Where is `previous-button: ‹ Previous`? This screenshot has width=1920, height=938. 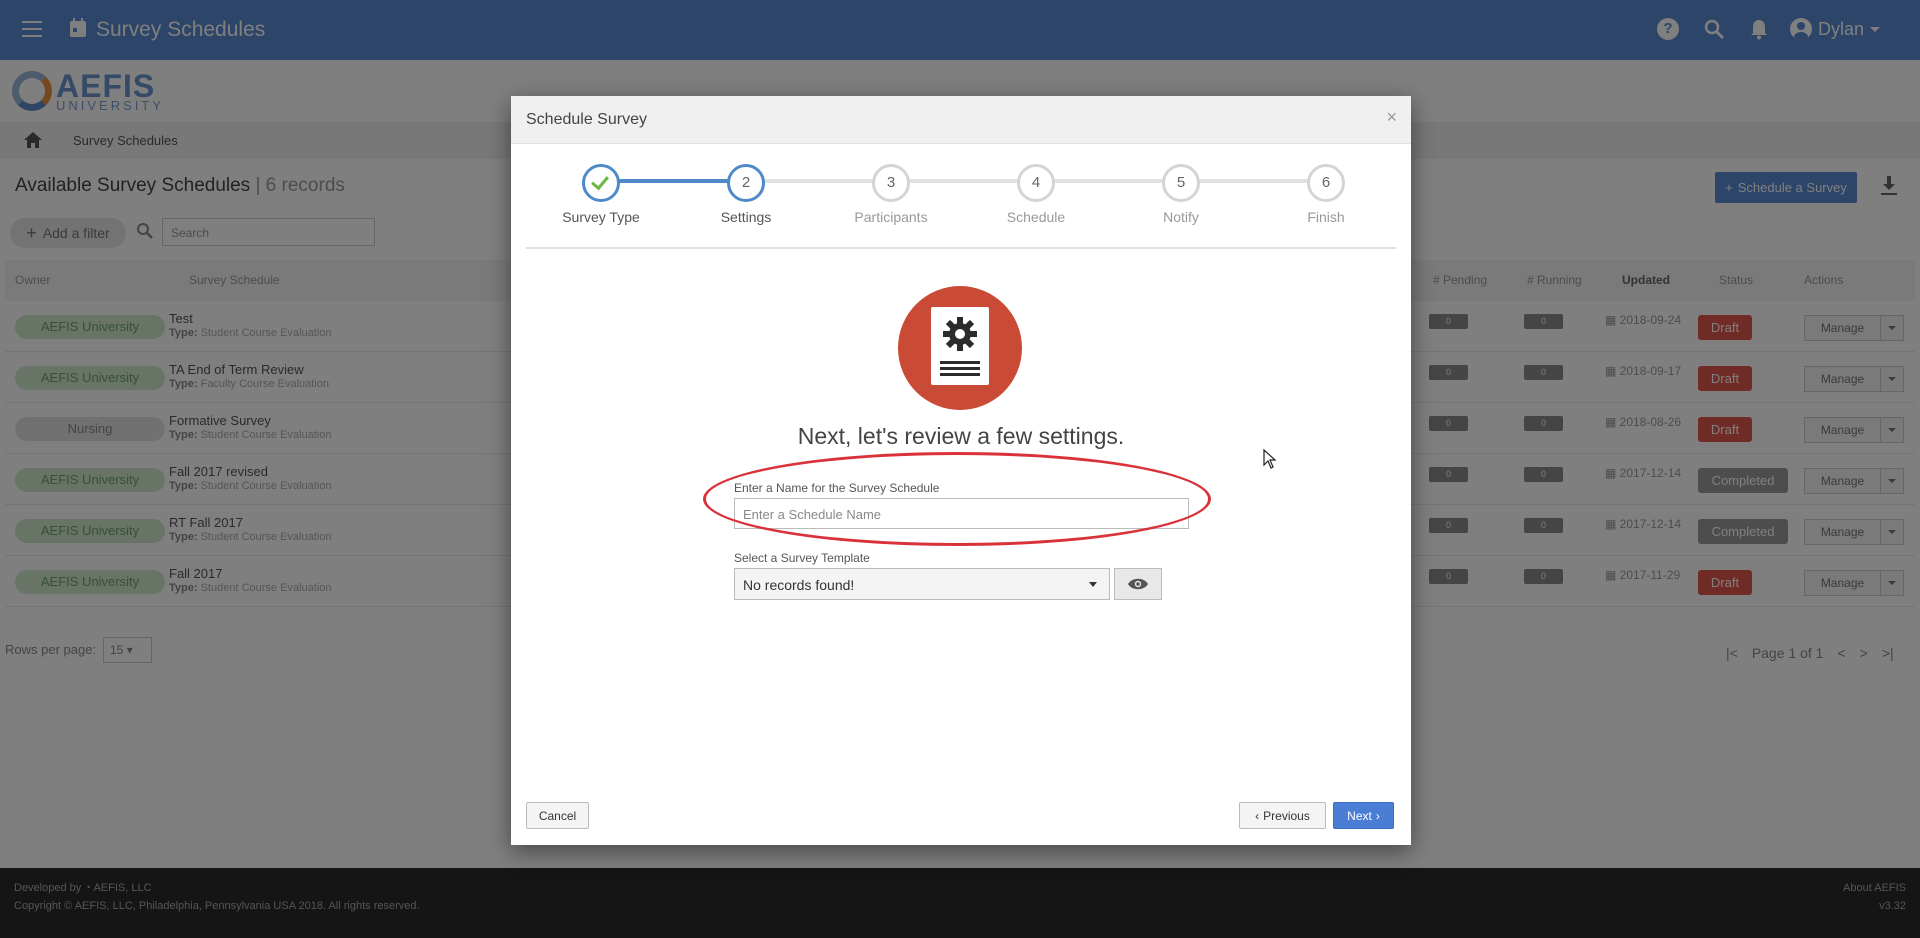 previous-button: ‹ Previous is located at coordinates (1282, 815).